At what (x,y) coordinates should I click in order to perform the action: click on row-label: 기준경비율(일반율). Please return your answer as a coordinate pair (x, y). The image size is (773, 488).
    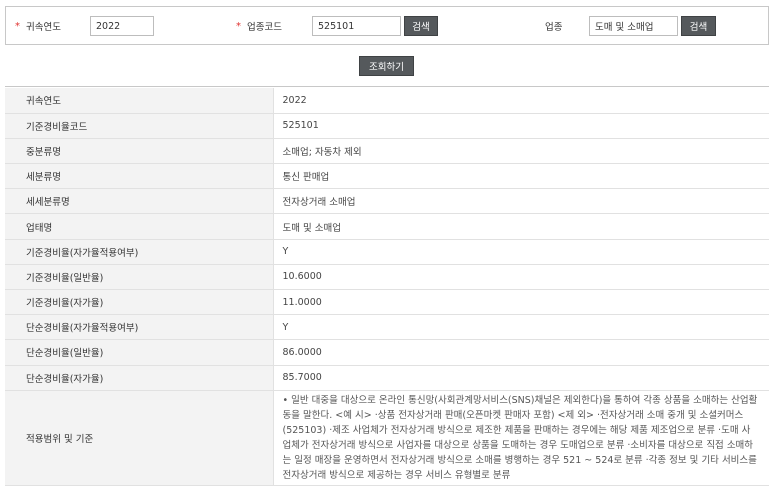
    Looking at the image, I should click on (139, 277).